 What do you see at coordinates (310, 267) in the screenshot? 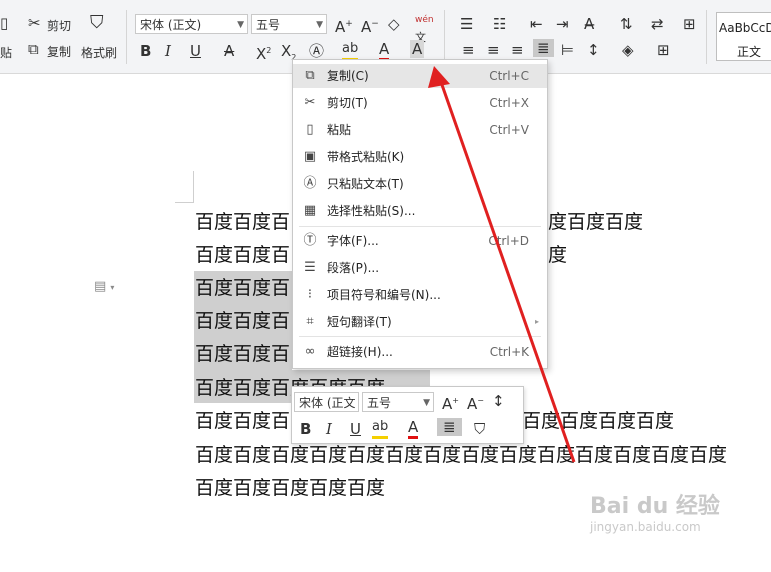
I see `paragraph-icon: ☰` at bounding box center [310, 267].